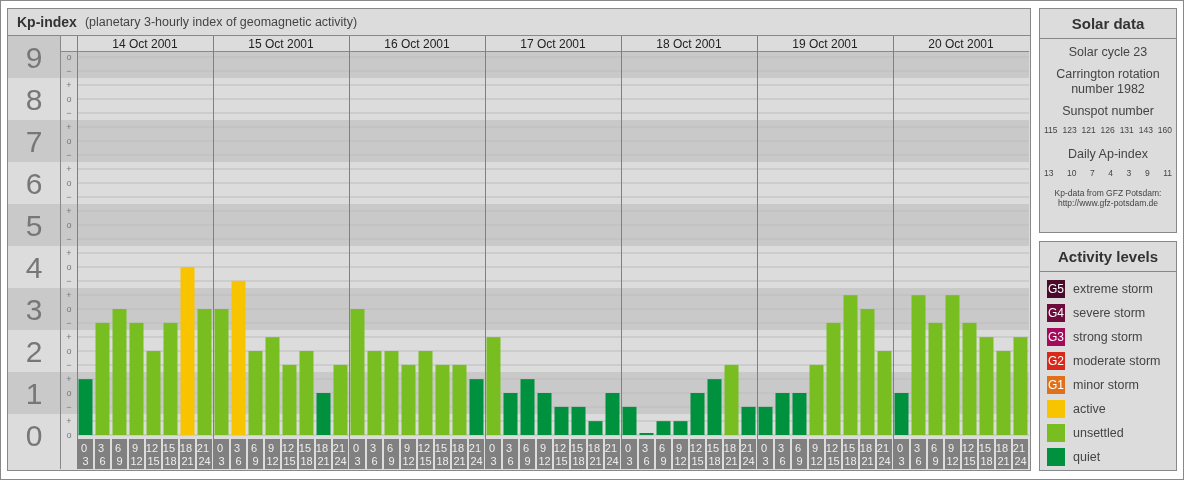 The image size is (1184, 480). What do you see at coordinates (825, 44) in the screenshot?
I see `date-label: 19 Oct 2001` at bounding box center [825, 44].